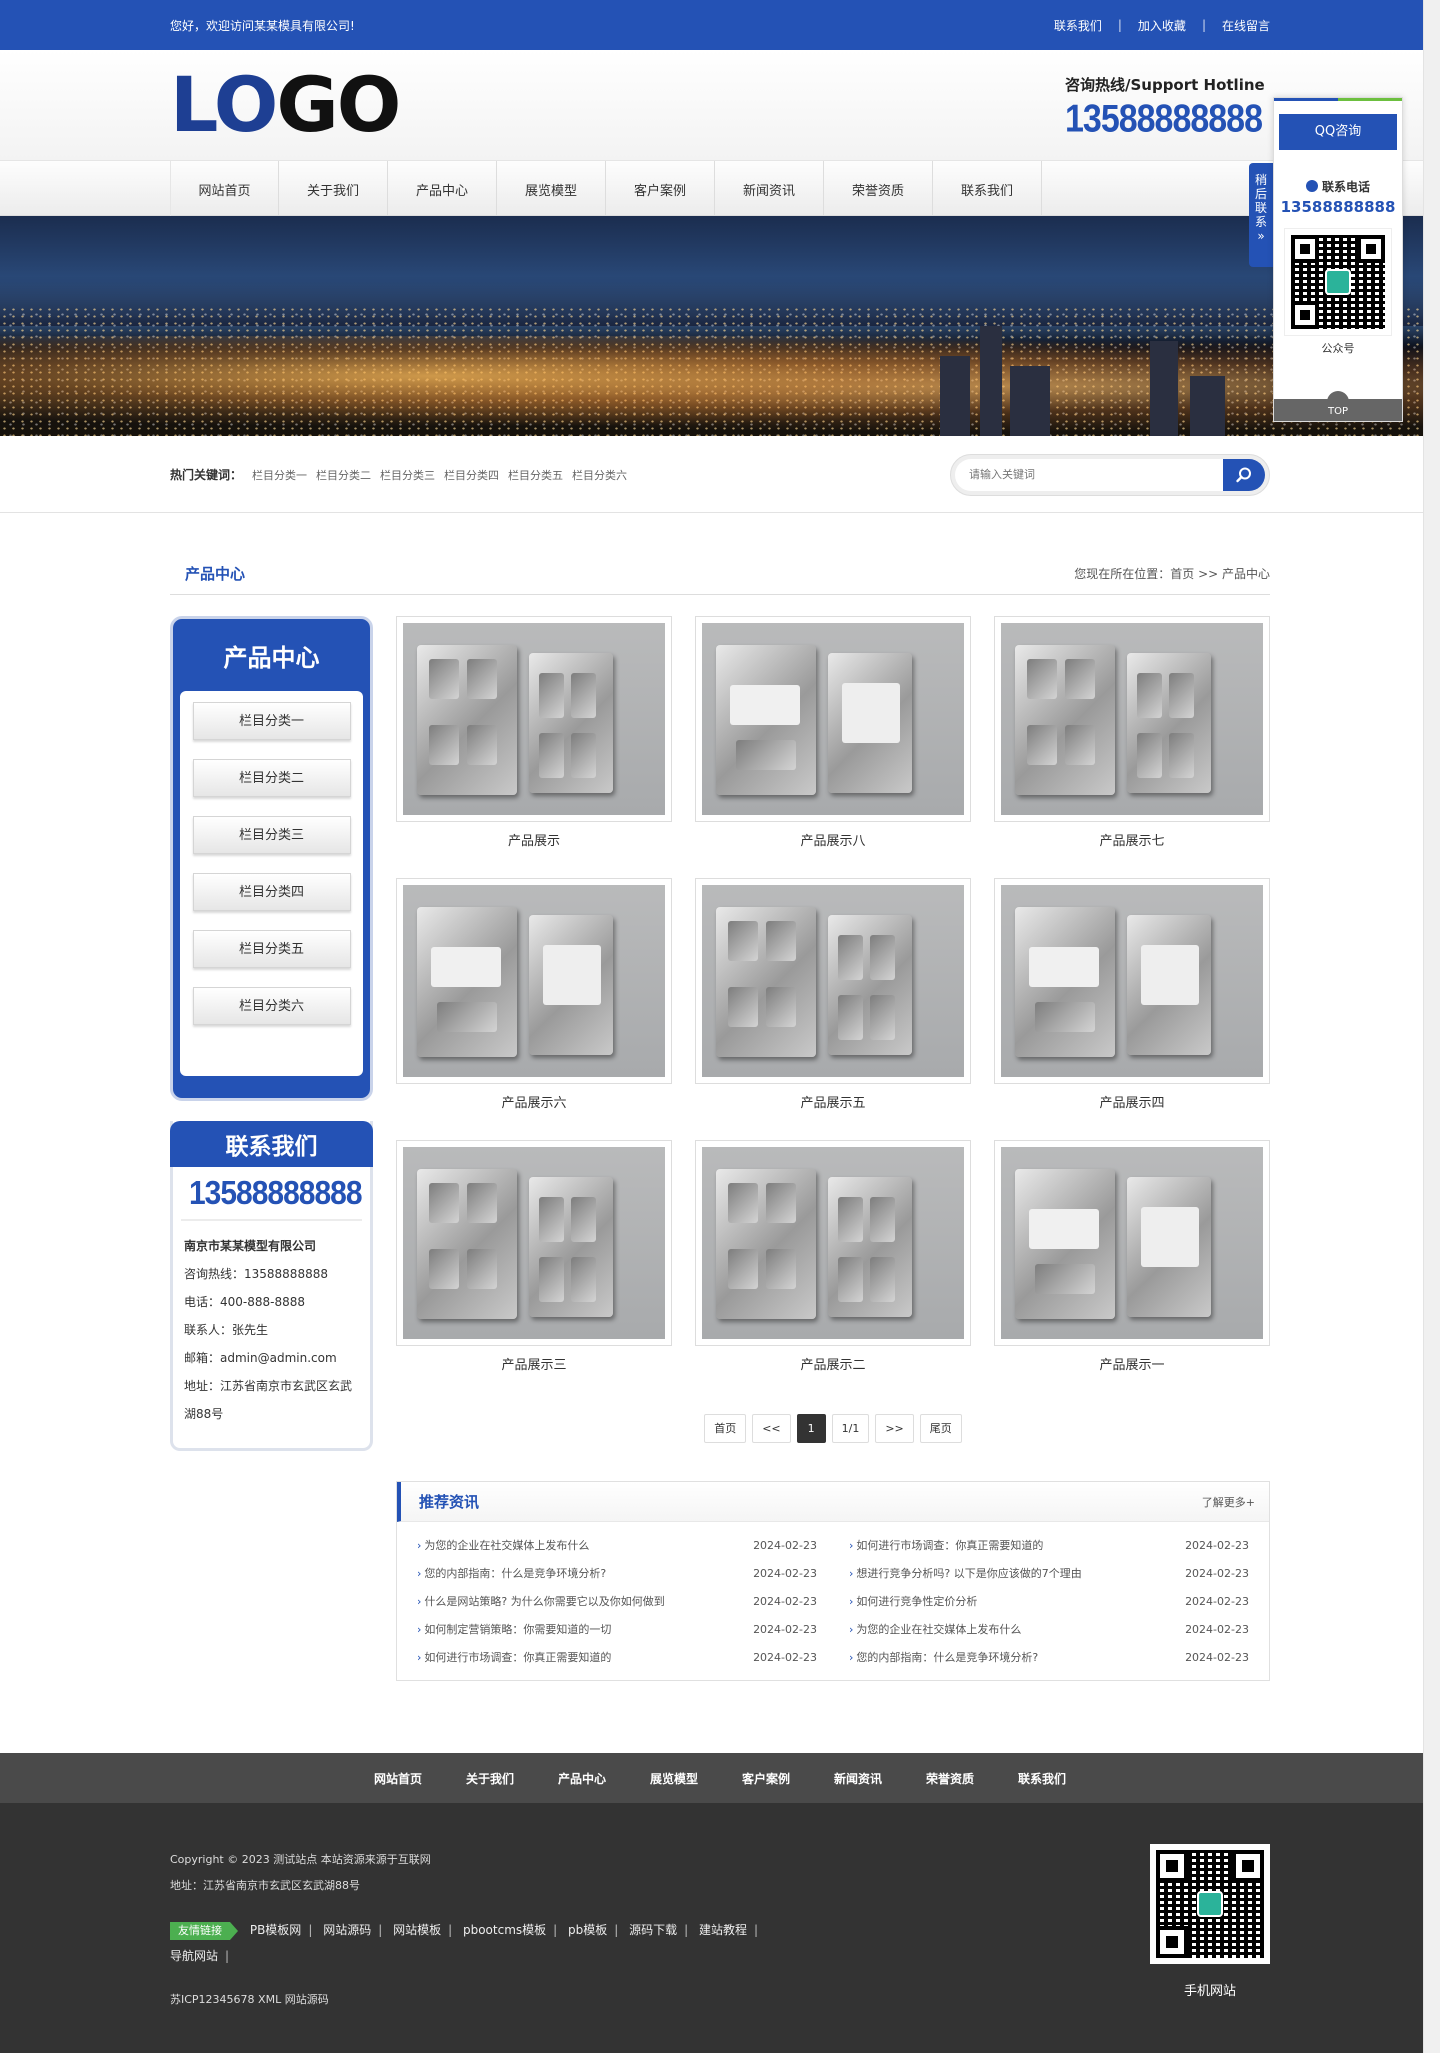  What do you see at coordinates (1246, 25) in the screenshot?
I see `message-link: 在线留言` at bounding box center [1246, 25].